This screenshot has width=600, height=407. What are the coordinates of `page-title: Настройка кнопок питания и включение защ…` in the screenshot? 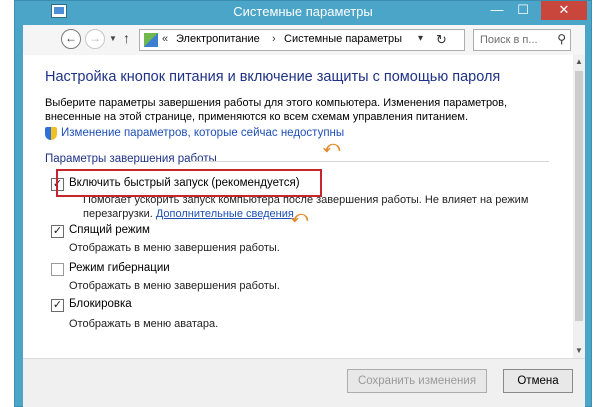 It's located at (273, 77).